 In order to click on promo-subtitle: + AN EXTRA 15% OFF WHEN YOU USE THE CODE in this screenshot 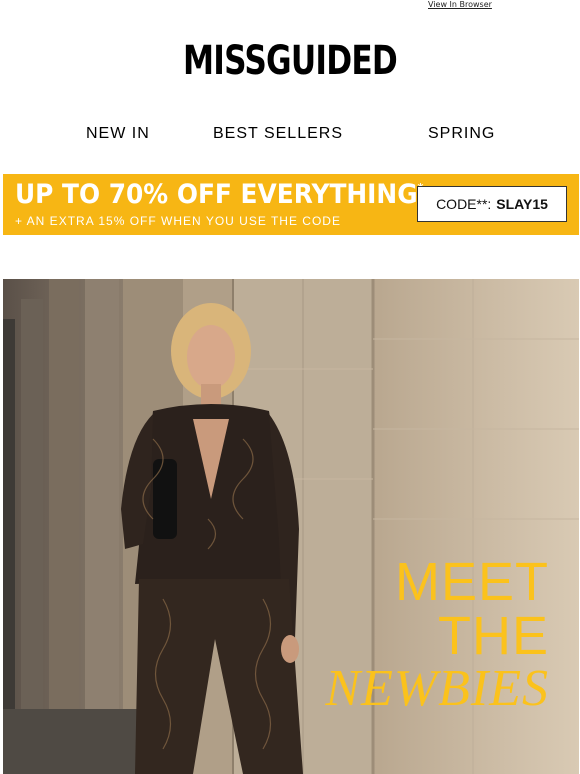, I will do `click(178, 221)`.